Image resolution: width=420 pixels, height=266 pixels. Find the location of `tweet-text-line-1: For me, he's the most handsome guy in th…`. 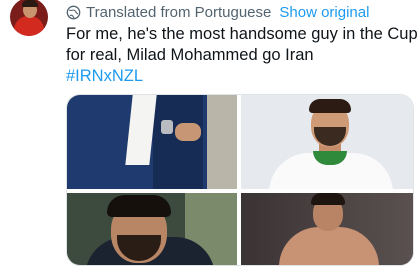

tweet-text-line-1: For me, he's the most handsome guy in th… is located at coordinates (242, 34).